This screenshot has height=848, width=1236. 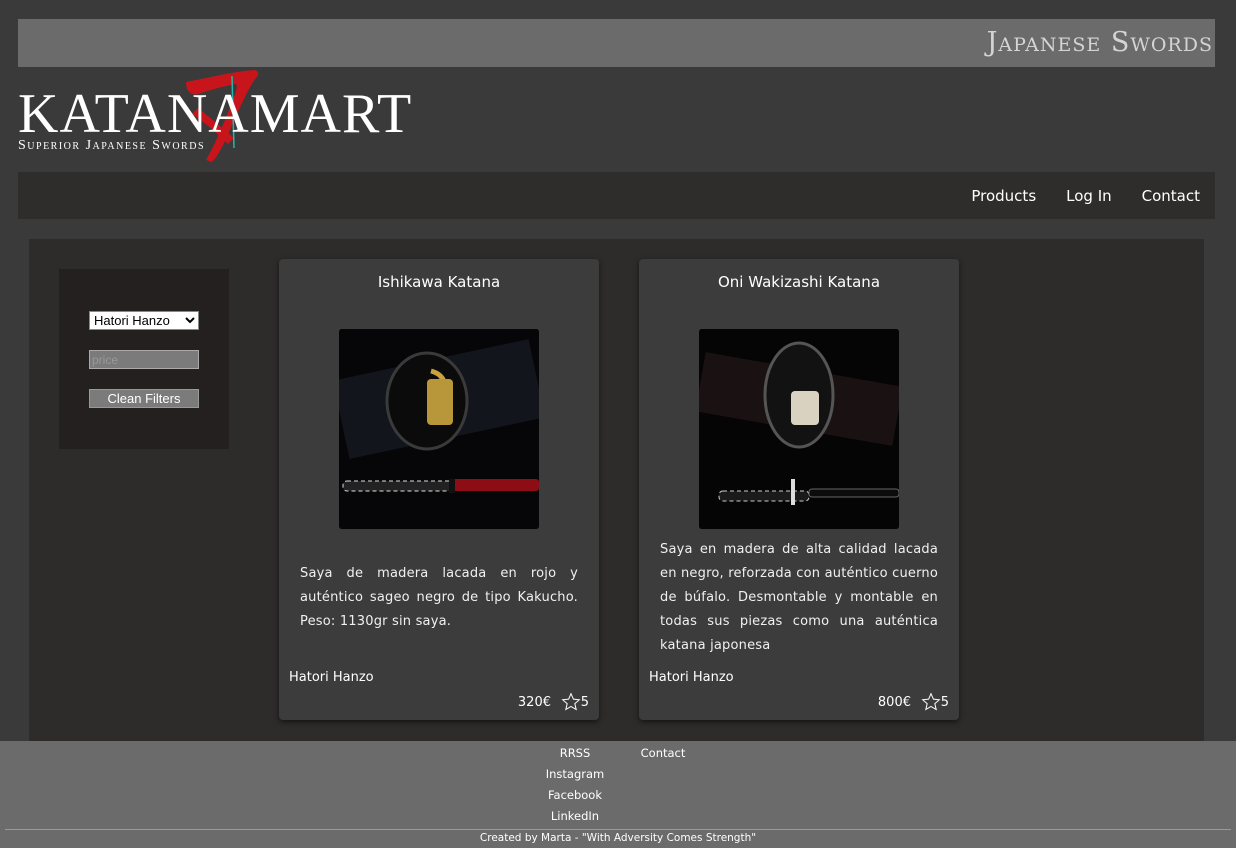 What do you see at coordinates (575, 795) in the screenshot?
I see `footer-facebook-link: Facebook` at bounding box center [575, 795].